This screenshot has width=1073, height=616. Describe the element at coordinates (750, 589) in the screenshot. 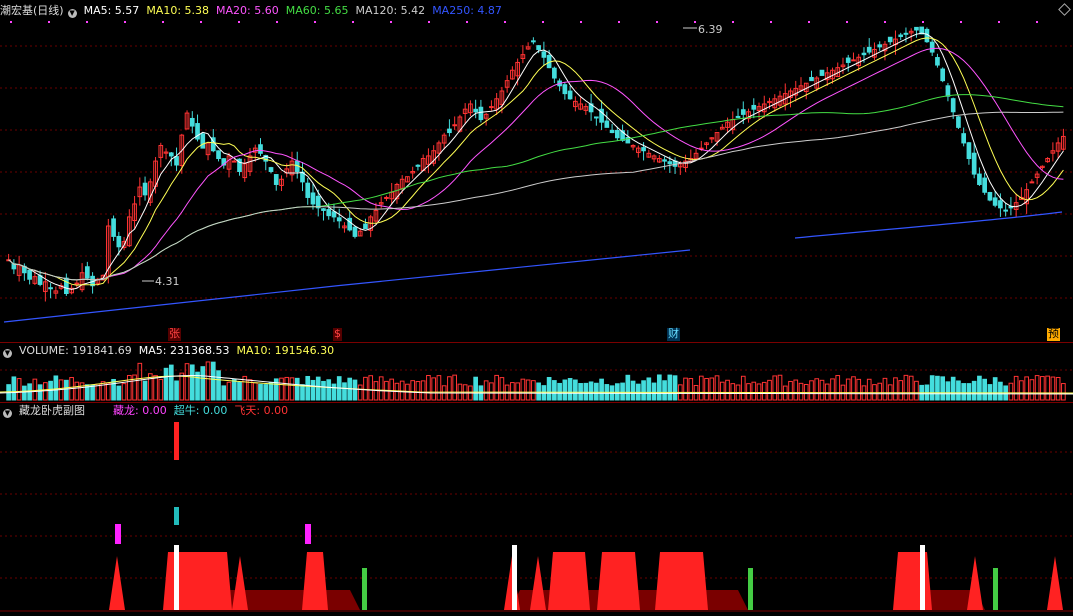

I see `indicator-green-bar` at that location.